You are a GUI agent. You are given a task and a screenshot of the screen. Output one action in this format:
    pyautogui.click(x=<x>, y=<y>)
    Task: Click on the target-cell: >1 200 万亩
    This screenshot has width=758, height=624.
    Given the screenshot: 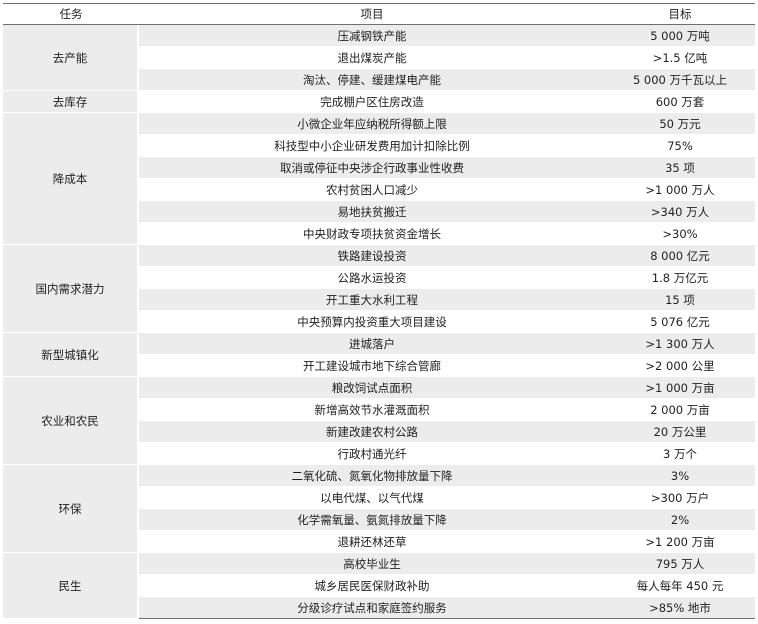 What is the action you would take?
    pyautogui.click(x=680, y=542)
    